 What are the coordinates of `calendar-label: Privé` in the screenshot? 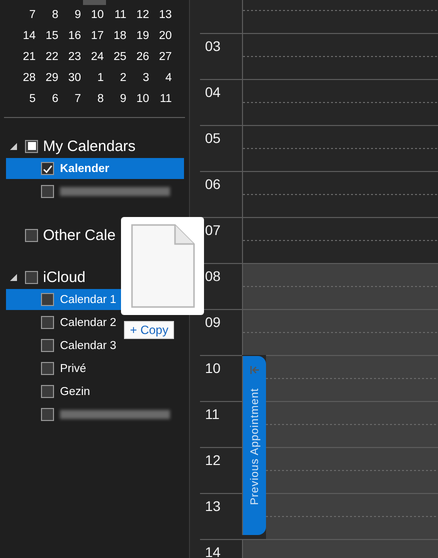 It's located at (73, 368).